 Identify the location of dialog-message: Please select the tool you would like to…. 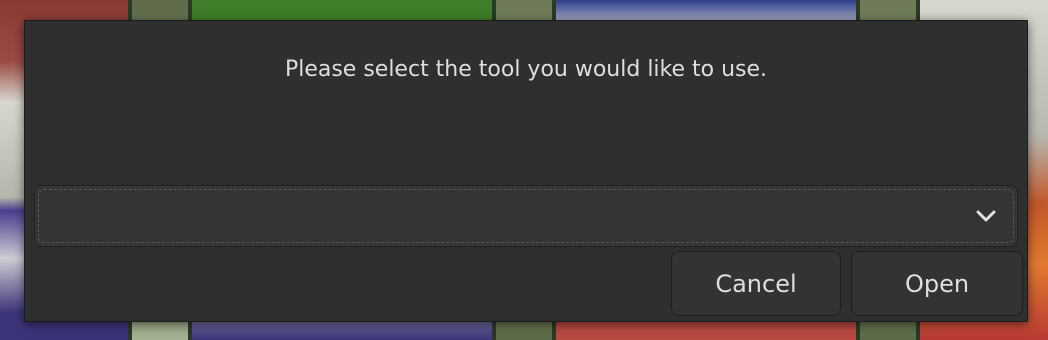
(526, 69).